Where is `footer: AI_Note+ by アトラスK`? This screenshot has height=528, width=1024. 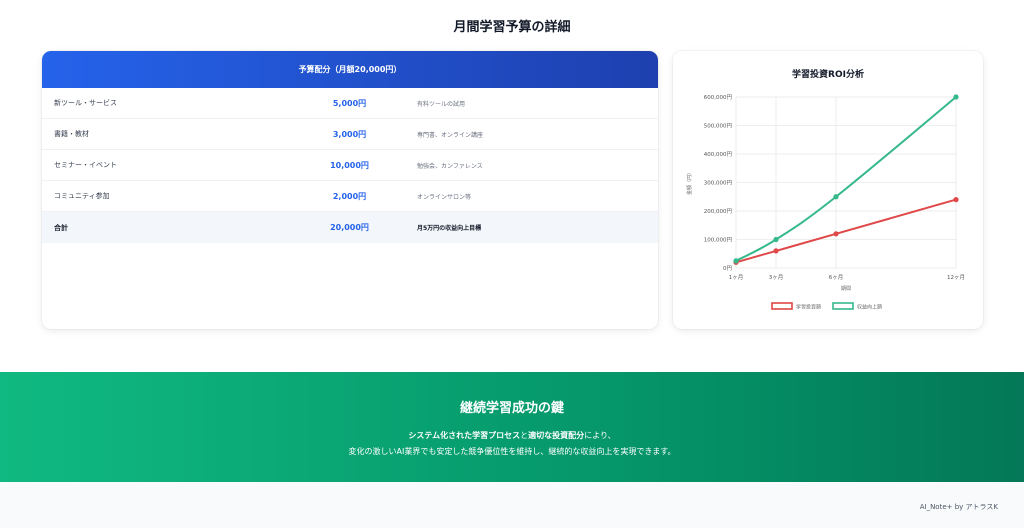 footer: AI_Note+ by アトラスK is located at coordinates (512, 505).